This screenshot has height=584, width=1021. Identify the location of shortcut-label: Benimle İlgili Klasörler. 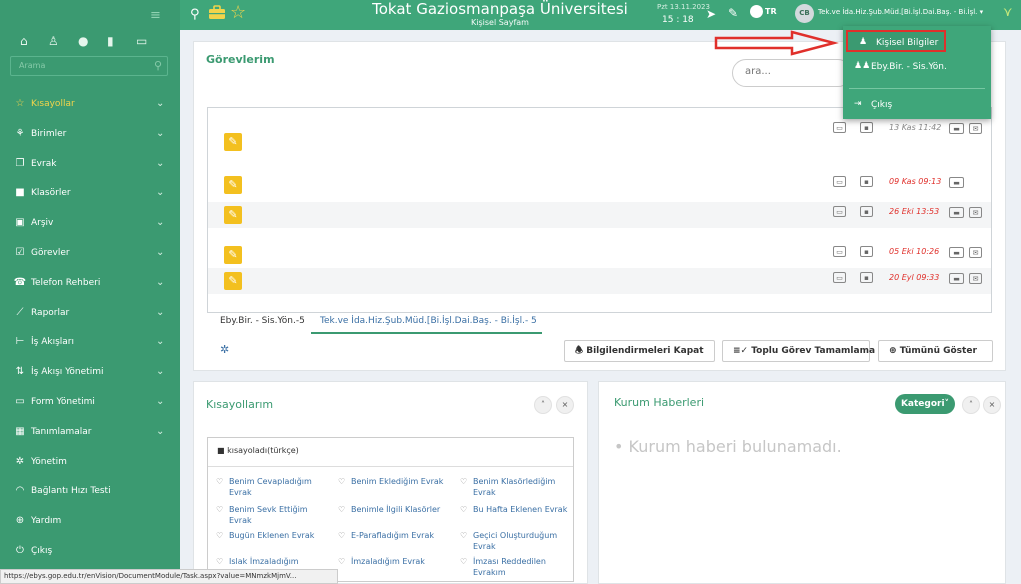
(396, 509).